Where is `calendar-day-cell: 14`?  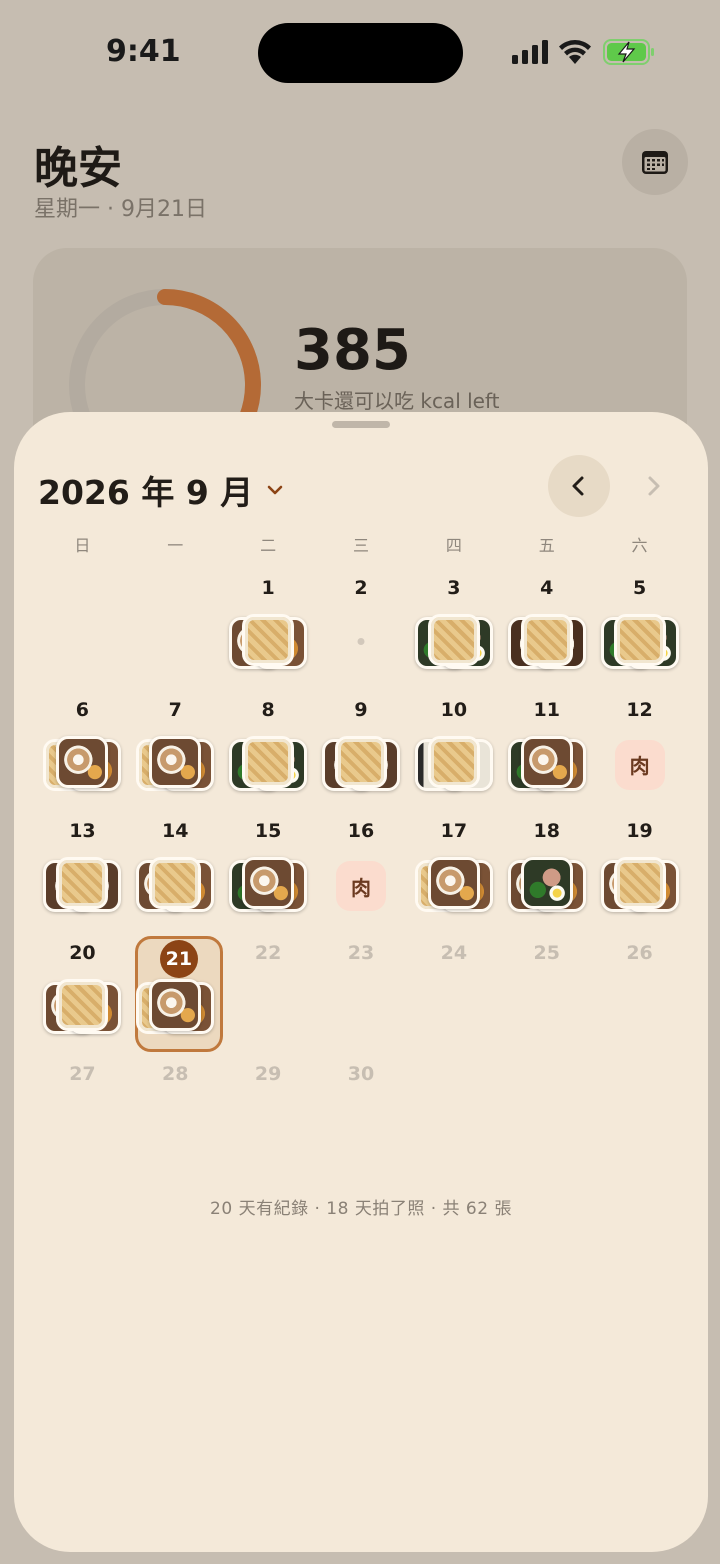
calendar-day-cell: 14 is located at coordinates (175, 871).